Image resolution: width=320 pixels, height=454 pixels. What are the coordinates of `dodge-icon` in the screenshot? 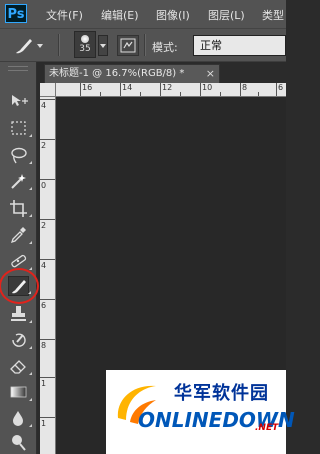 It's located at (19, 443).